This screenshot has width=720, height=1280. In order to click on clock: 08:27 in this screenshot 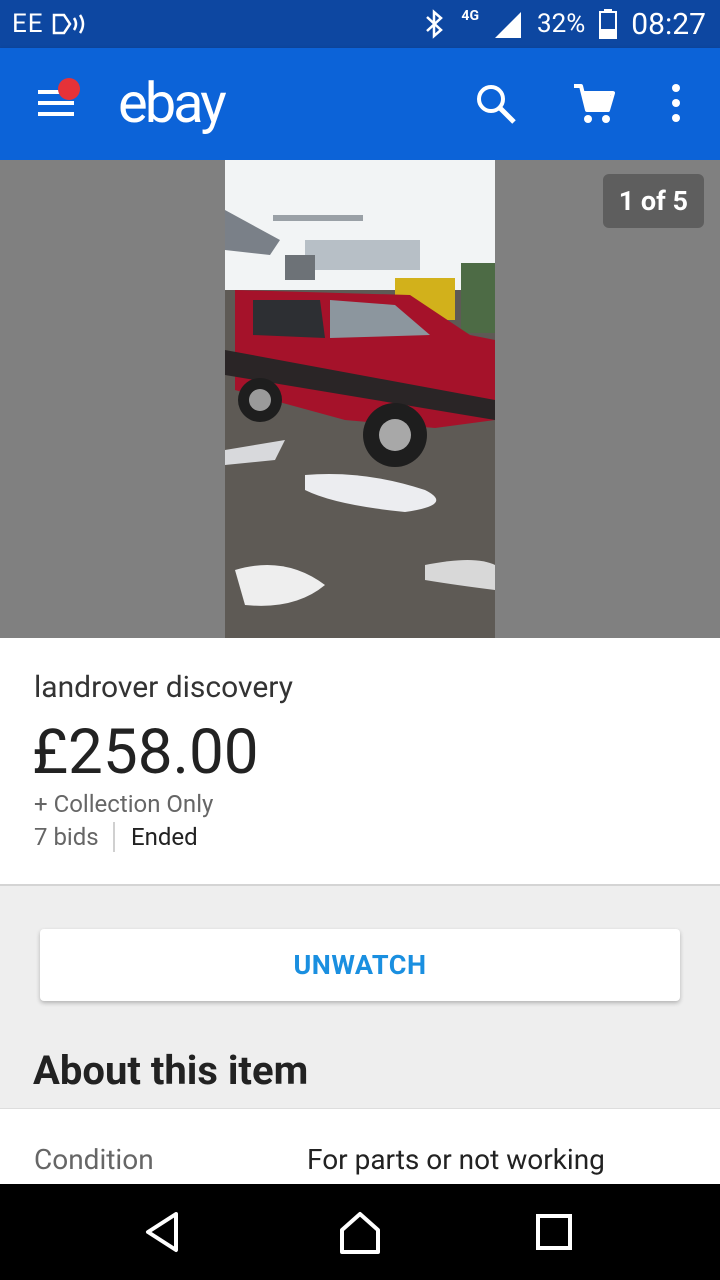, I will do `click(668, 24)`.